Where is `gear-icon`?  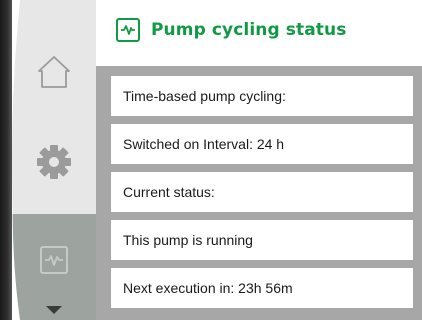
gear-icon is located at coordinates (54, 162).